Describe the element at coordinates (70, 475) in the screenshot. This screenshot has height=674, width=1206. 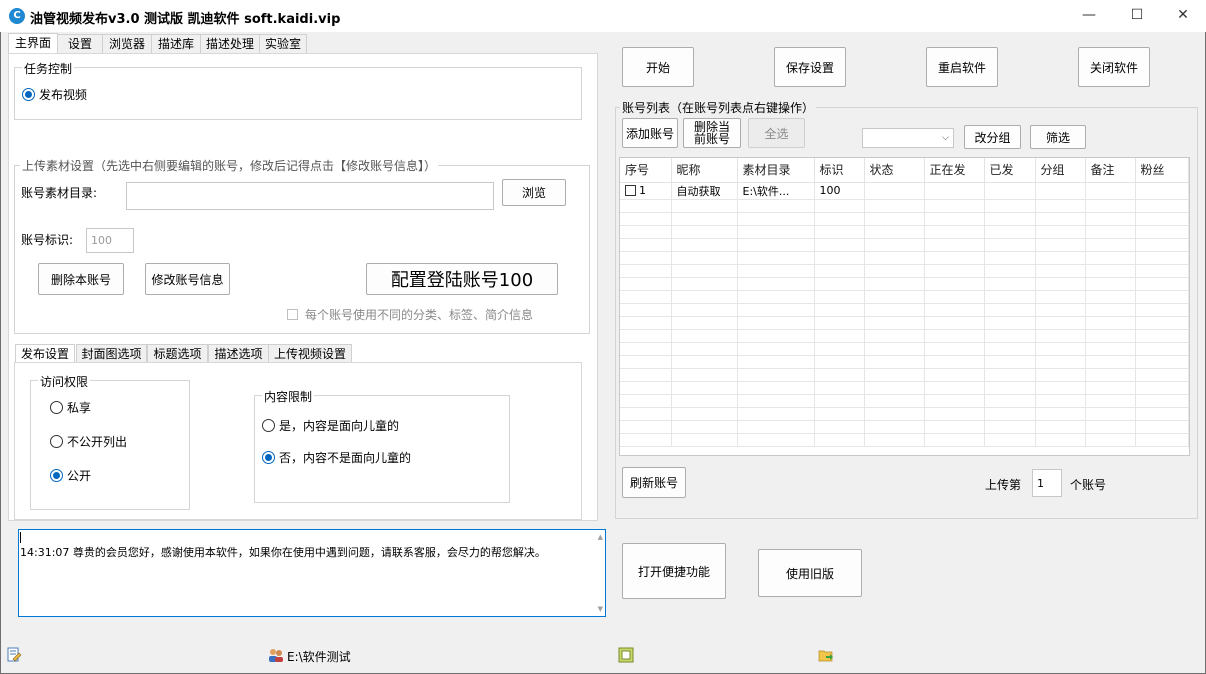
I see `access-public-radio: 公开` at that location.